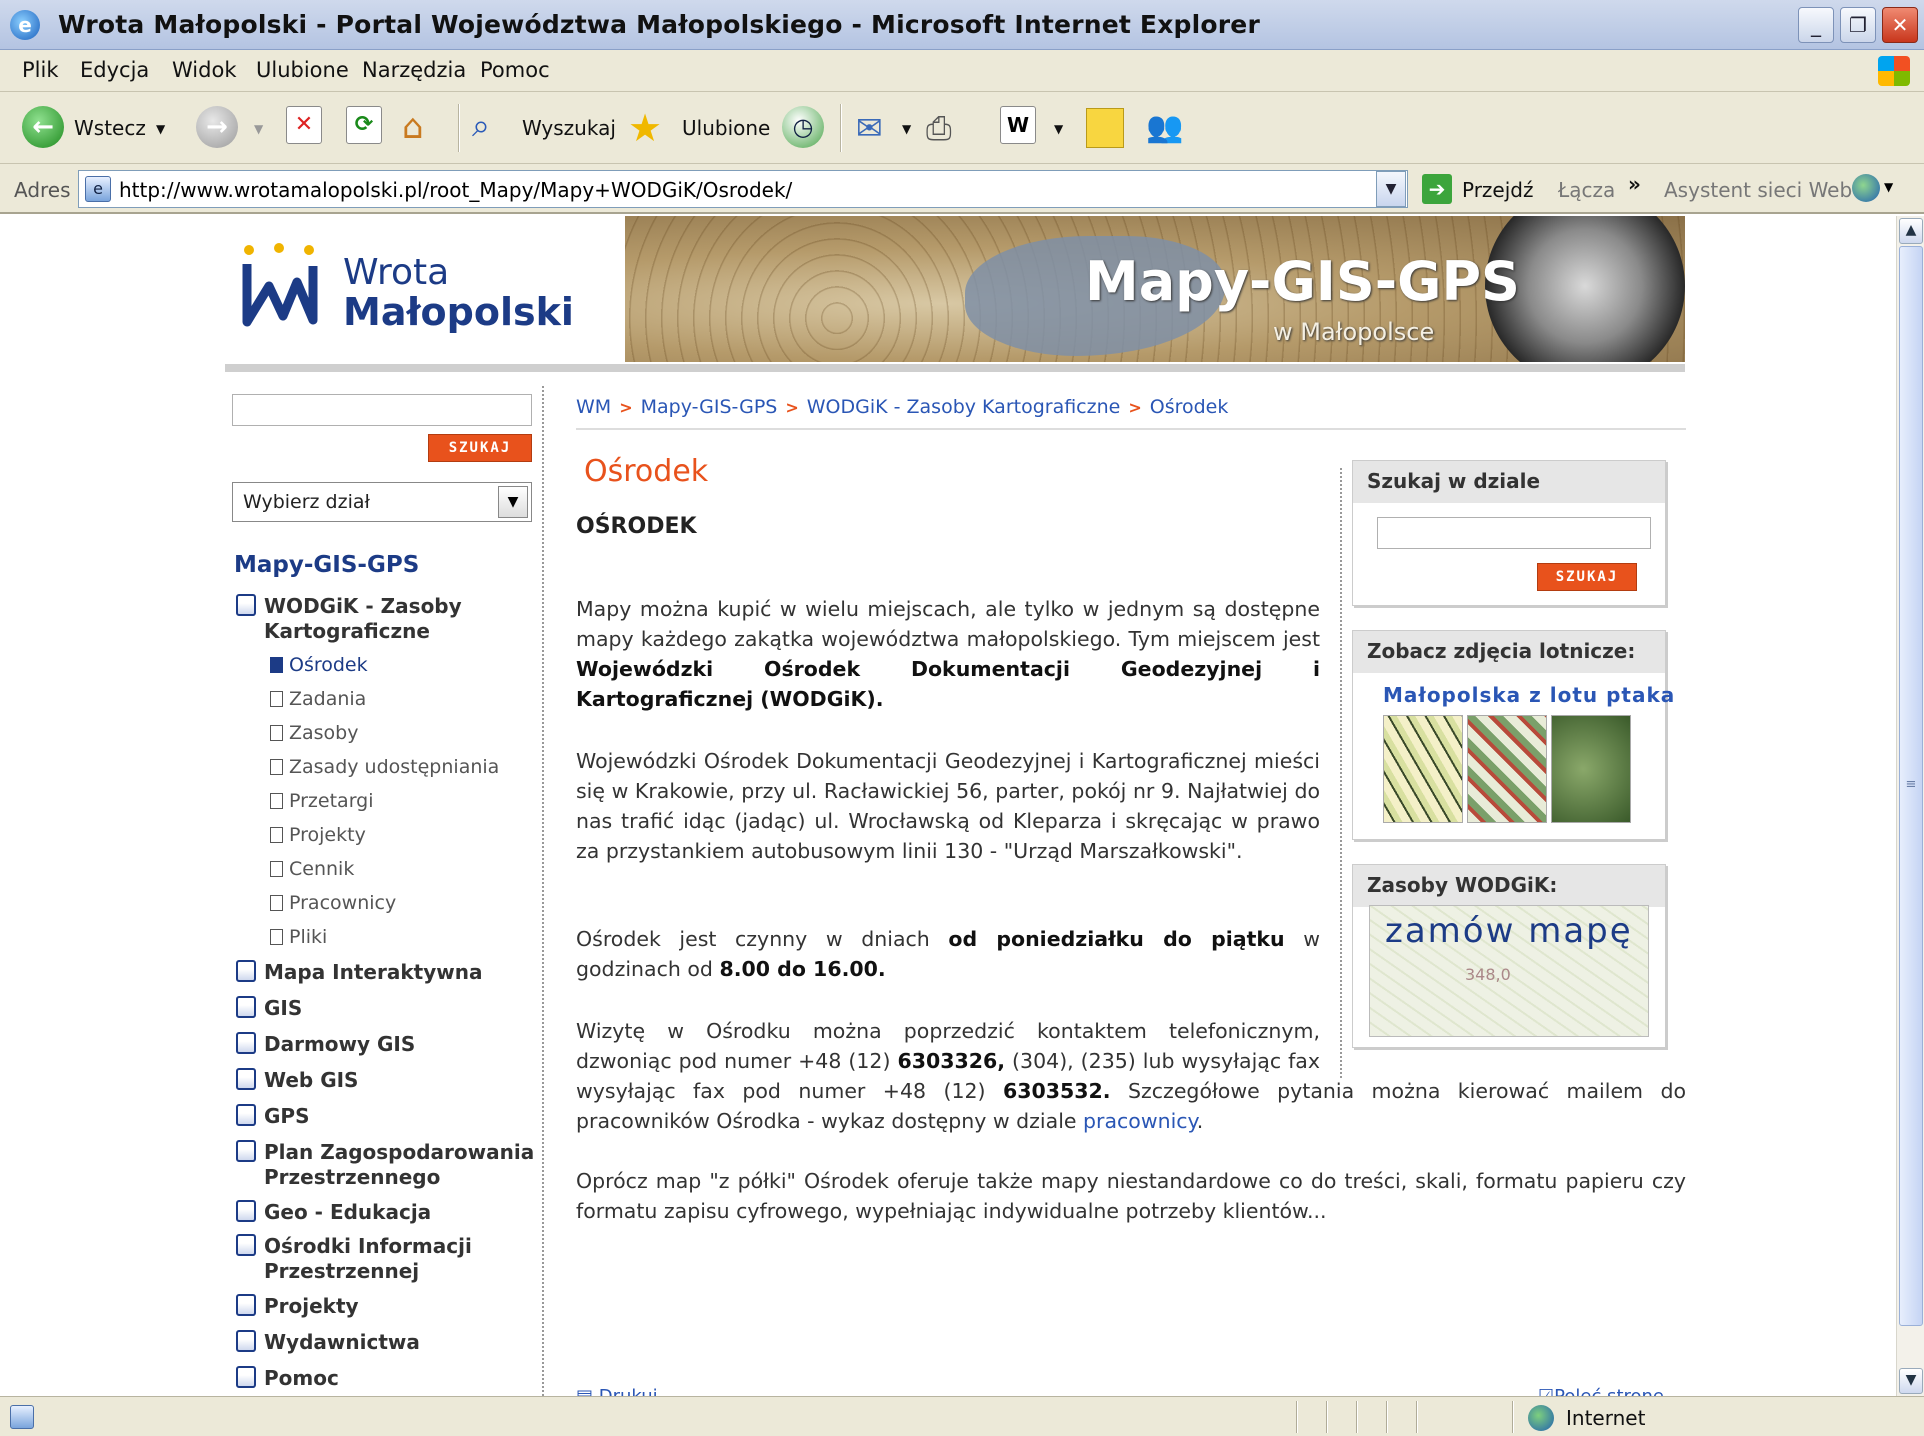 The height and width of the screenshot is (1436, 1924). Describe the element at coordinates (40, 70) in the screenshot. I see `menu-plik: Plik` at that location.